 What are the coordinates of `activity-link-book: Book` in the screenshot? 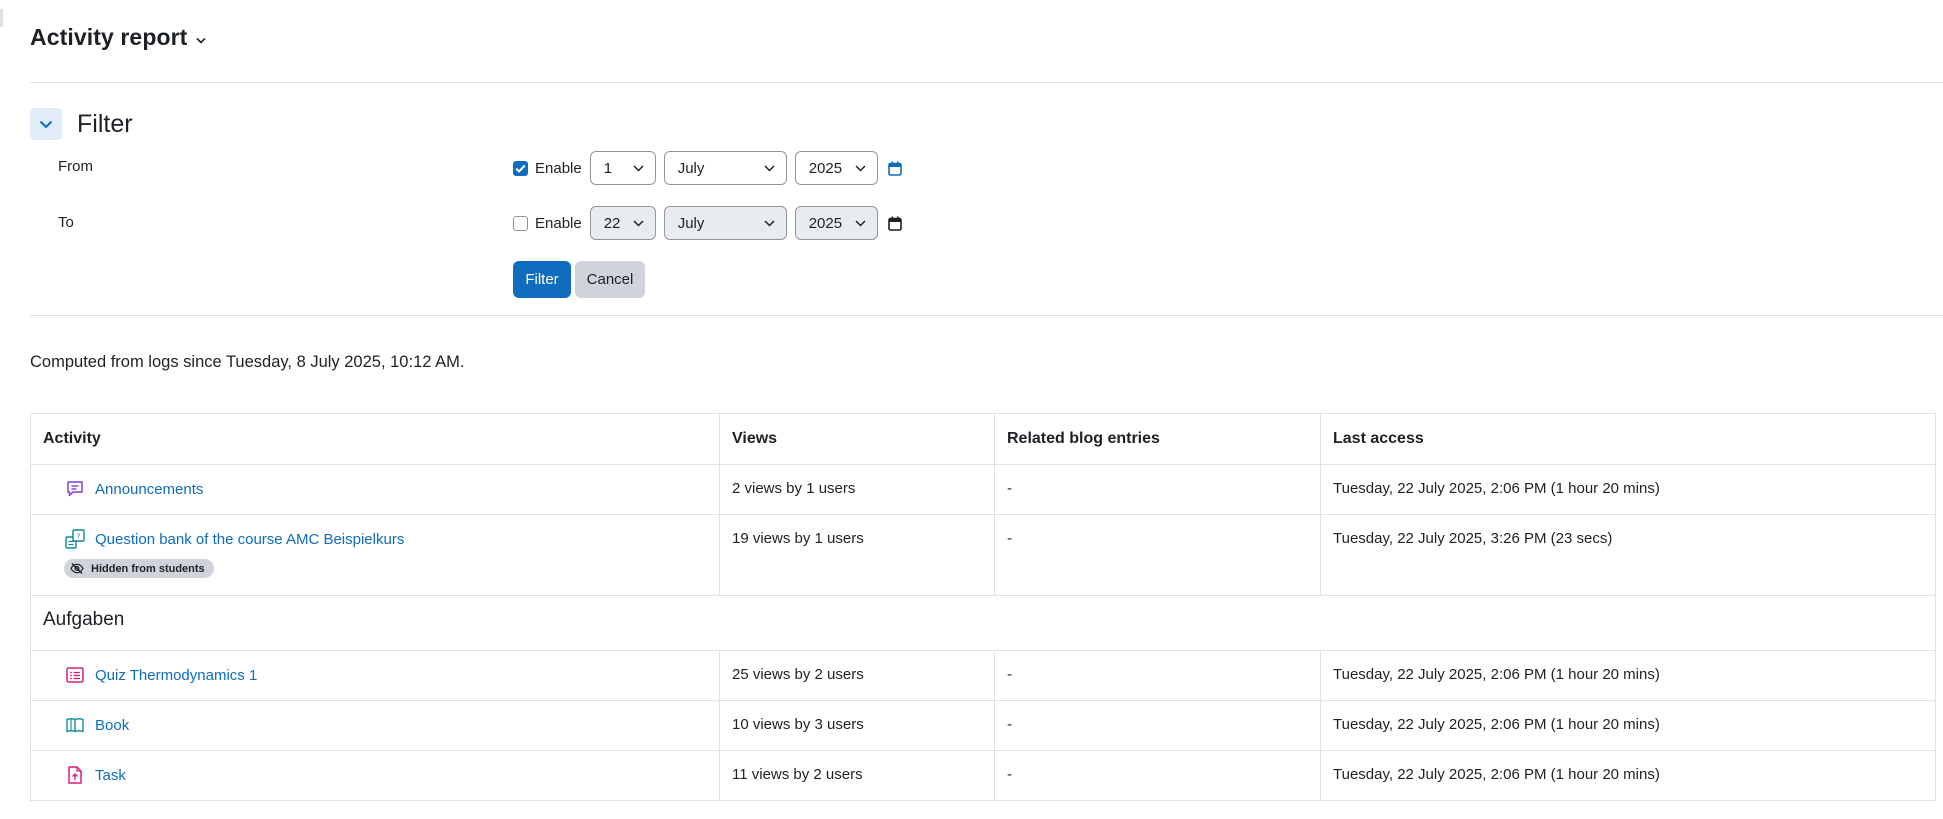 It's located at (112, 725).